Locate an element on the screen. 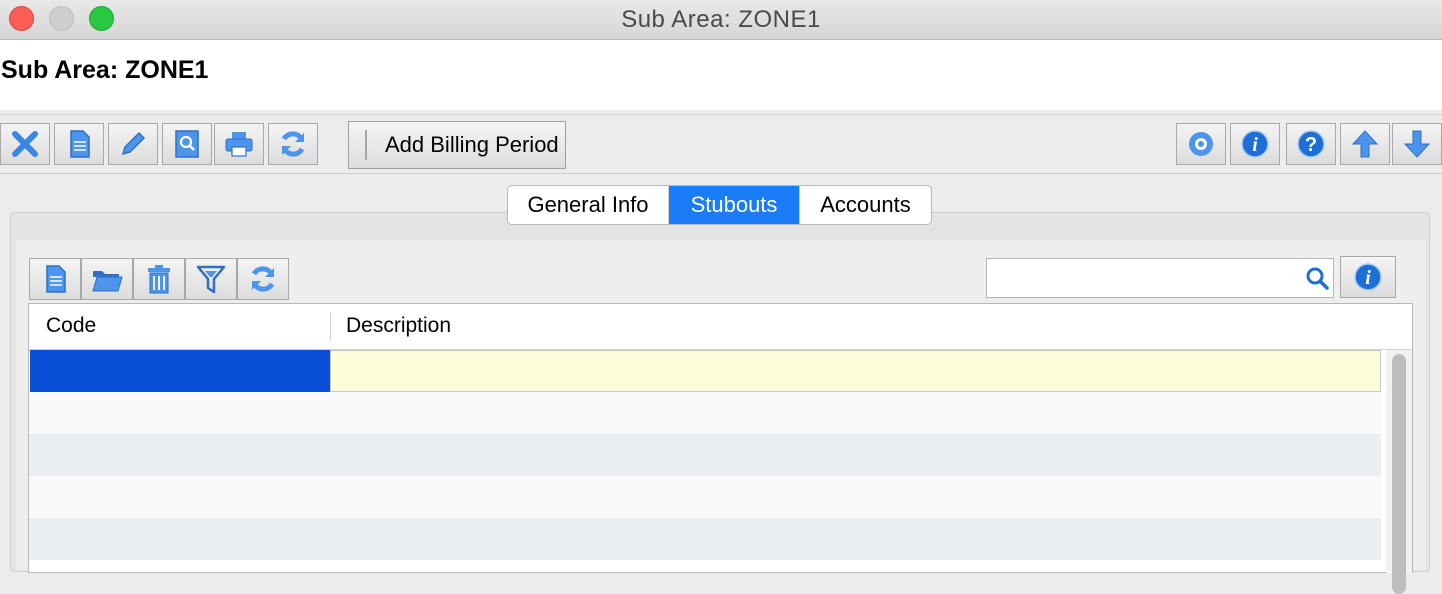 This screenshot has width=1442, height=594. new-record-button is located at coordinates (79, 144).